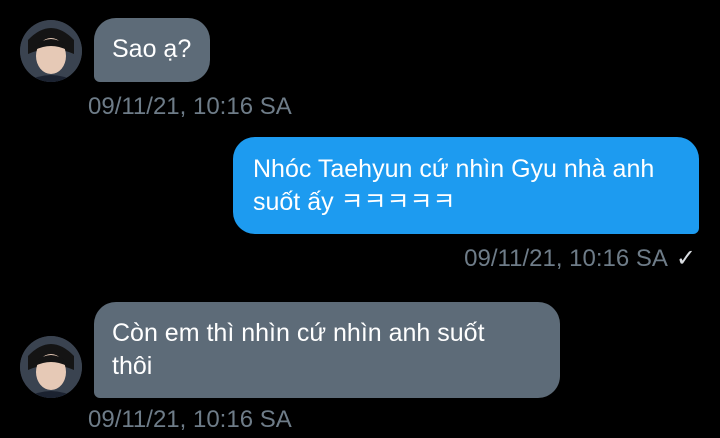  Describe the element at coordinates (685, 258) in the screenshot. I see `check-icon: ✓` at that location.